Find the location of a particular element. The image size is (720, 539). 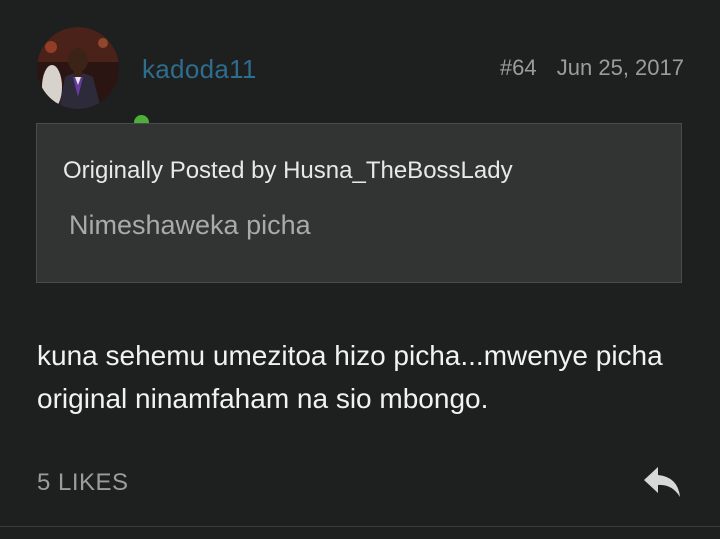

post-meta: #64 Jun 25, 2017 is located at coordinates (592, 68).